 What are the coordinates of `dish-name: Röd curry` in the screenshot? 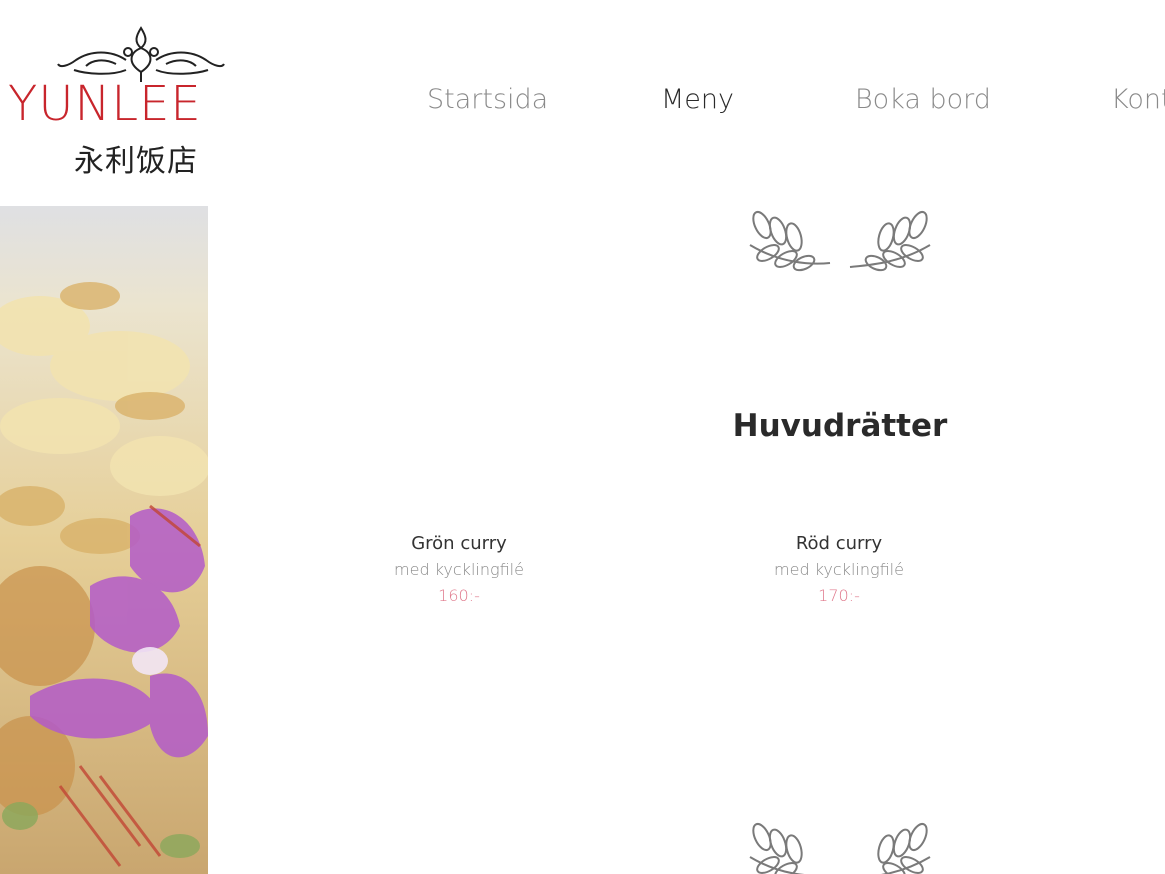 It's located at (839, 543).